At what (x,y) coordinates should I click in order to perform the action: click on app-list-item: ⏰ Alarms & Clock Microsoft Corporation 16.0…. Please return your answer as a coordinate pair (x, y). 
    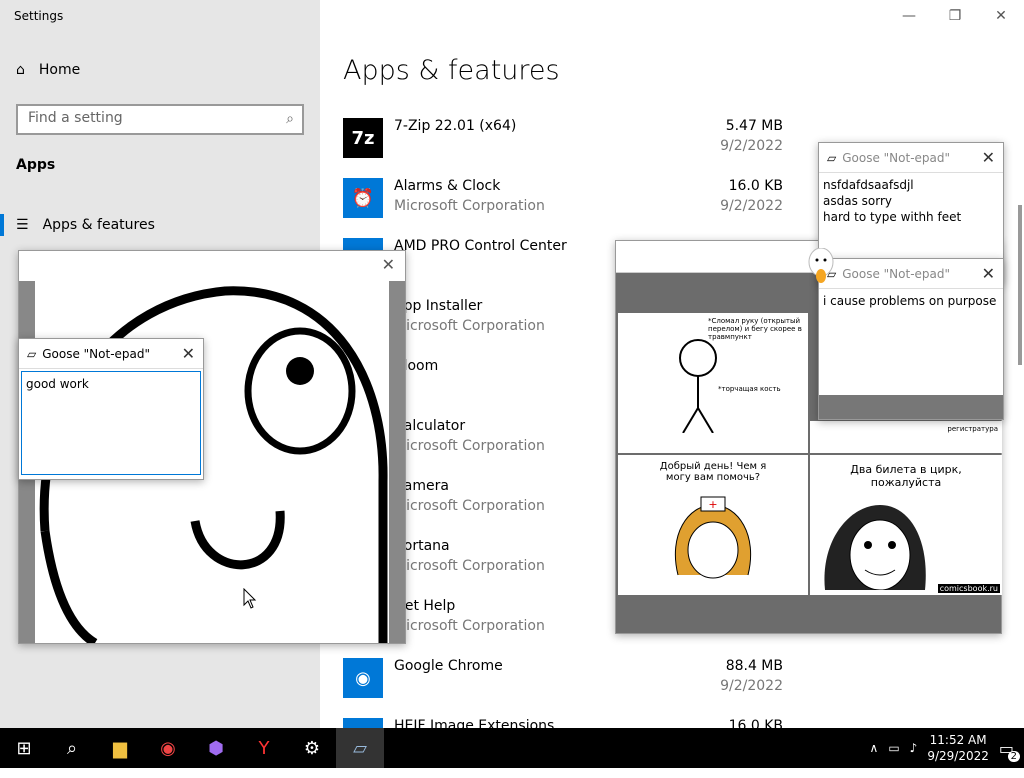
    Looking at the image, I should click on (563, 208).